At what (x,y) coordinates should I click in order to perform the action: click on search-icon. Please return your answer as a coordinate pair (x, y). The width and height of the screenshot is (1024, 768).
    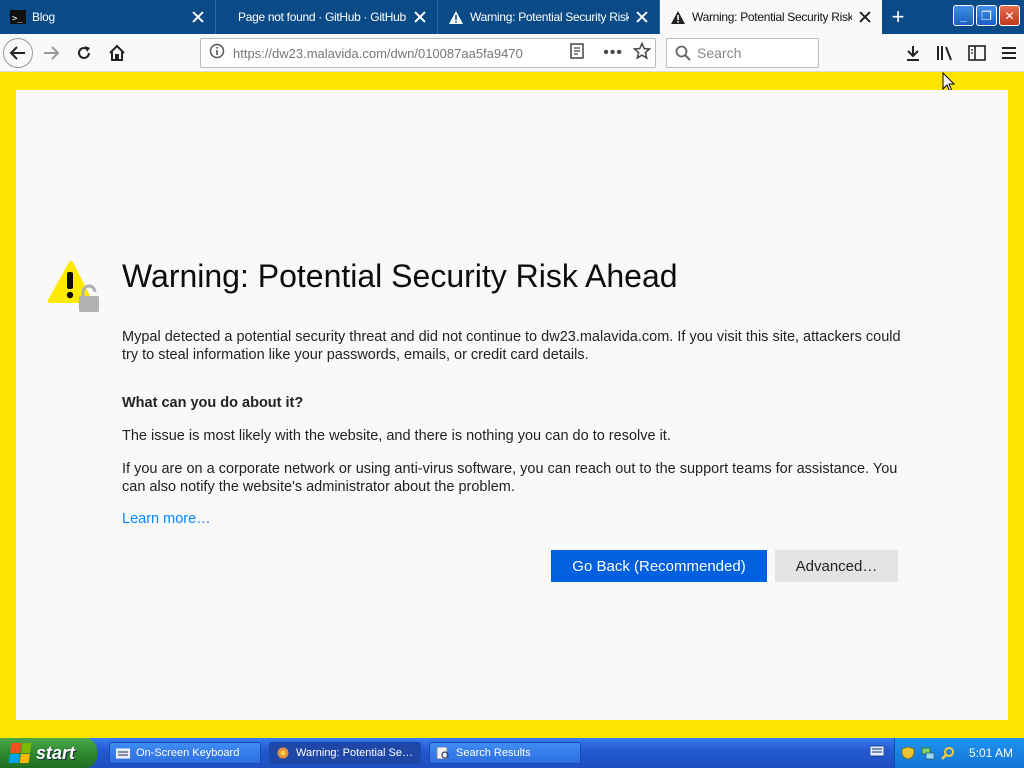
    Looking at the image, I should click on (948, 753).